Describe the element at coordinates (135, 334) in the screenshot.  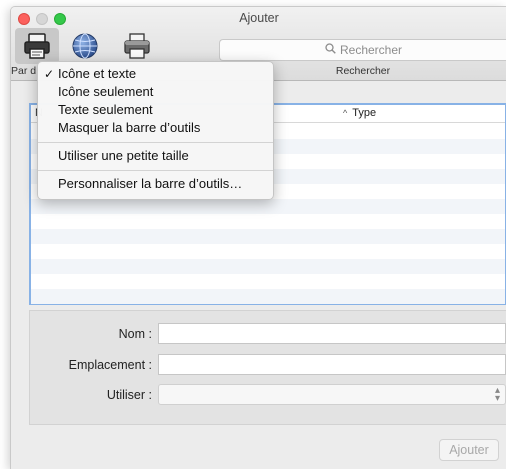
I see `name-label: Nom :` at that location.